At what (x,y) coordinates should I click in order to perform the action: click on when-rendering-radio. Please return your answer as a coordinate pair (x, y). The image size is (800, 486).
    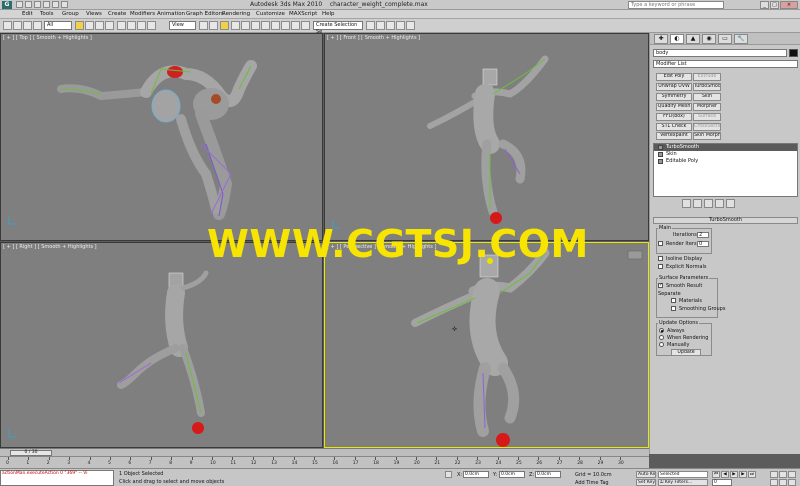
    Looking at the image, I should click on (661, 337).